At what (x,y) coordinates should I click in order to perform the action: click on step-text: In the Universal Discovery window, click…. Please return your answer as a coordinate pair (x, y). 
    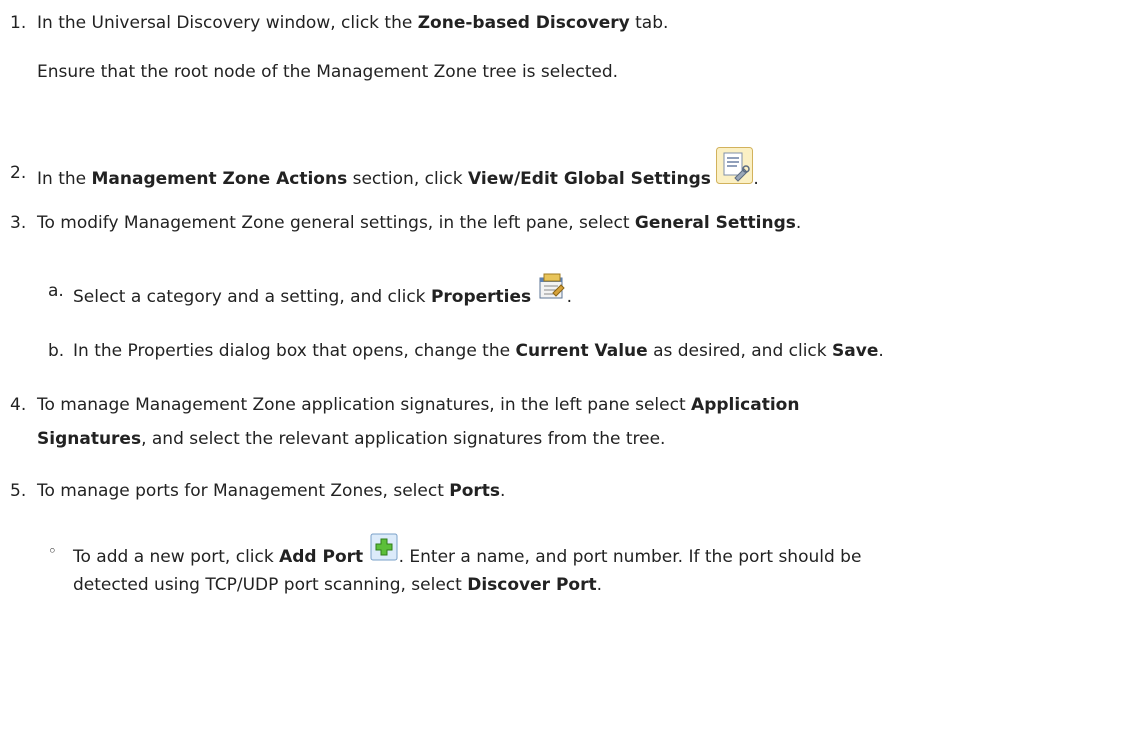
    Looking at the image, I should click on (353, 23).